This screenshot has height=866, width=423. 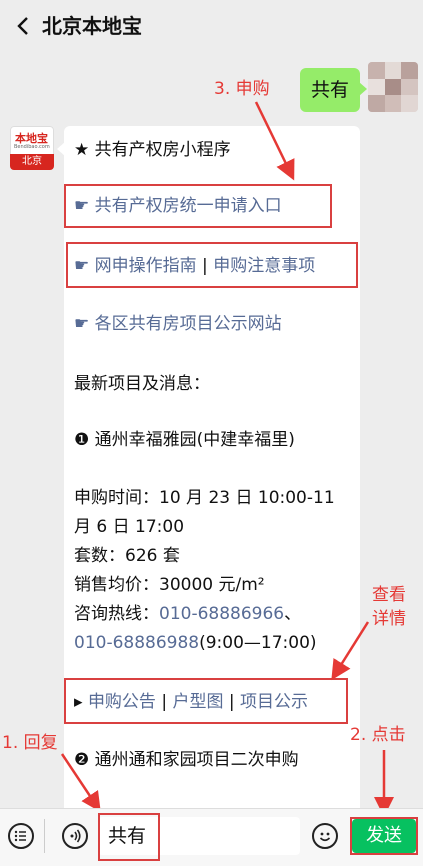 What do you see at coordinates (274, 702) in the screenshot?
I see `publicity-link: 项目公示` at bounding box center [274, 702].